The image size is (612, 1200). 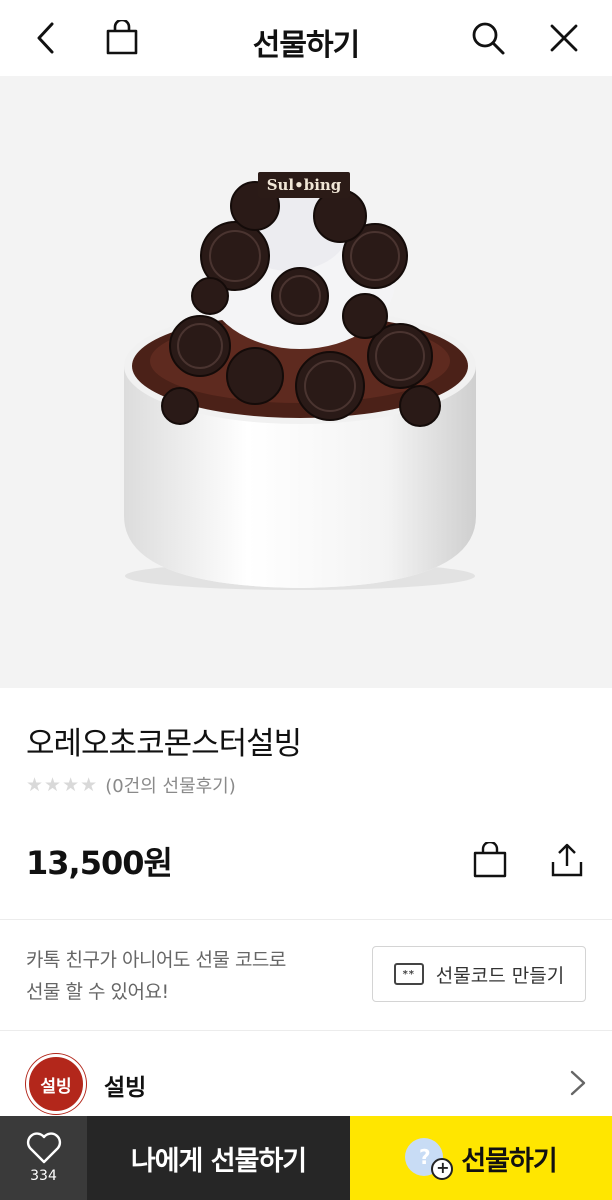 I want to click on add-friend-icon: ? +, so click(x=429, y=1158).